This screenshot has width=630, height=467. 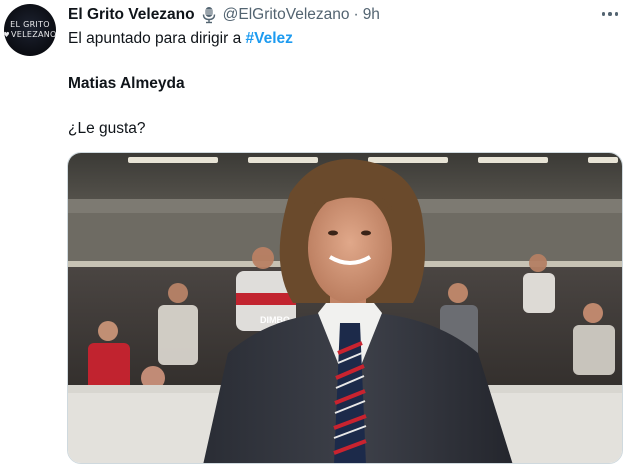 I want to click on avatar-text-bottom: ♥ VELEZANO, so click(x=30, y=35).